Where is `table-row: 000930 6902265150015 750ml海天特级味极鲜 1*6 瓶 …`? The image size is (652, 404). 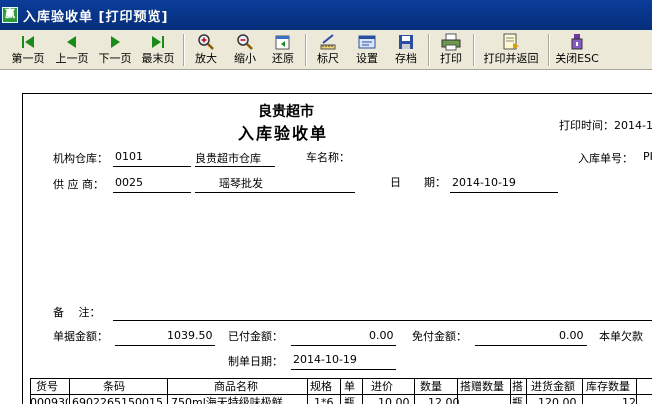
table-row: 000930 6902265150015 750ml海天特级味极鲜 1*6 瓶 … is located at coordinates (341, 399).